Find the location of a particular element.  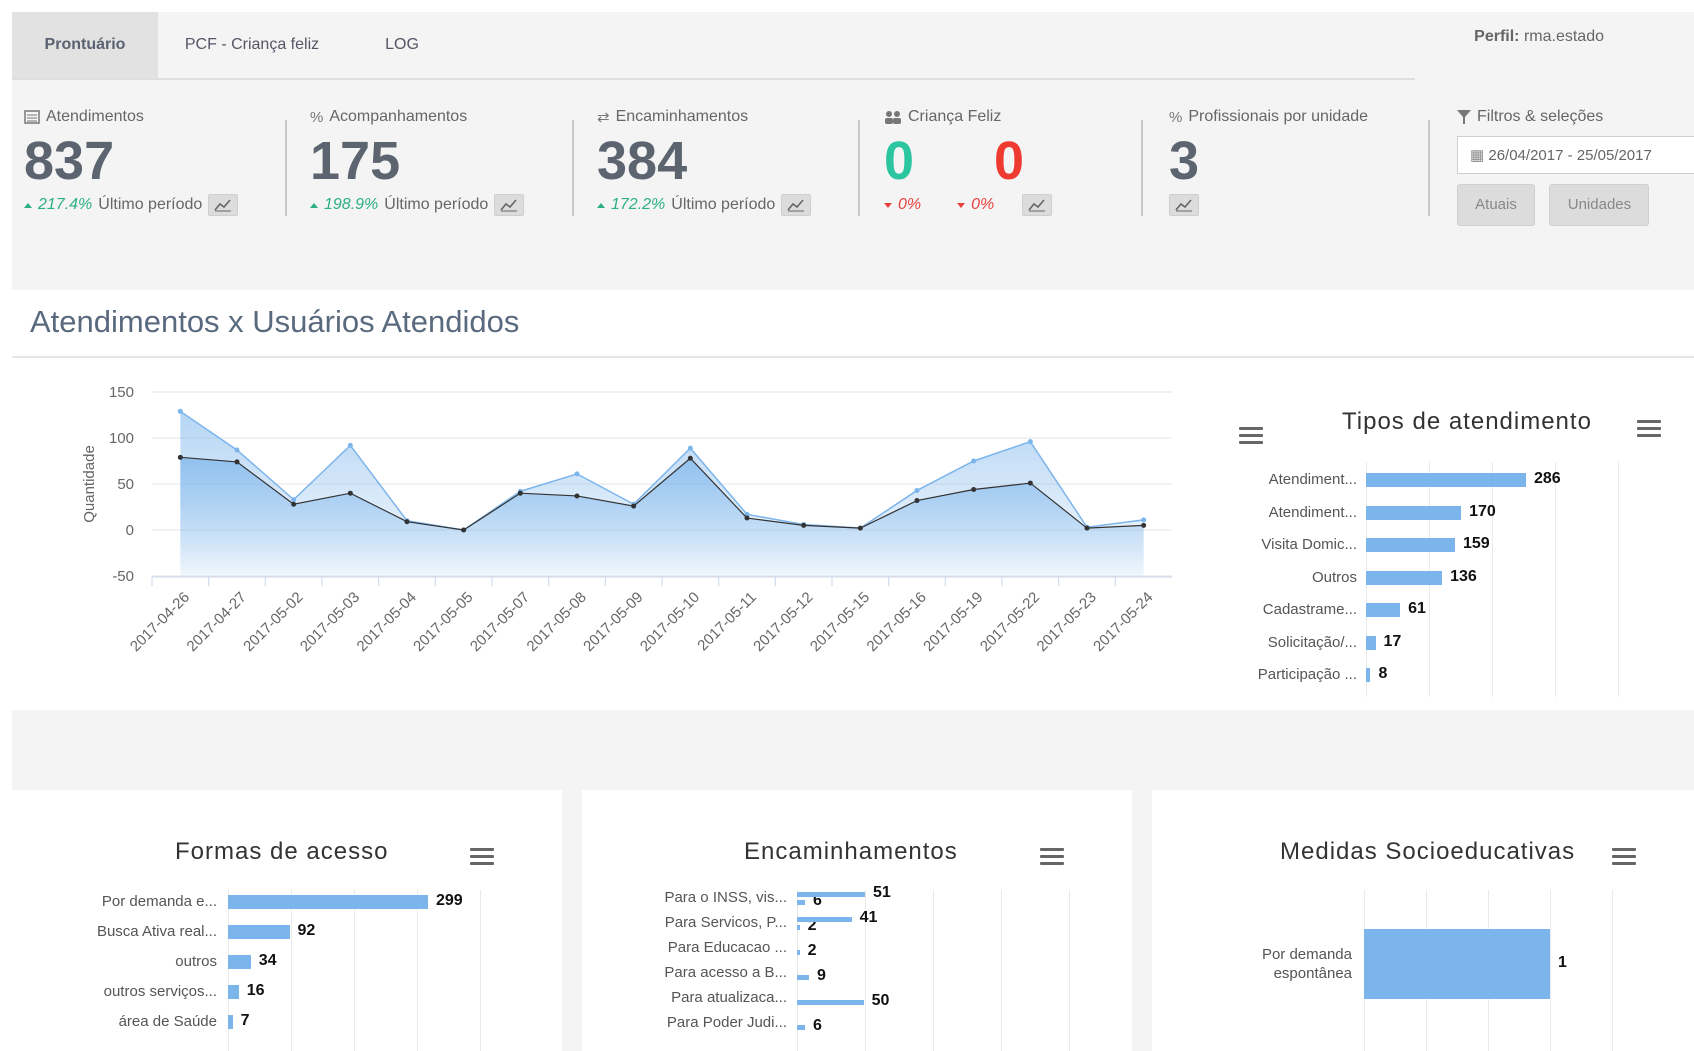

x-tick-label: 2017-05-09 is located at coordinates (613, 622).